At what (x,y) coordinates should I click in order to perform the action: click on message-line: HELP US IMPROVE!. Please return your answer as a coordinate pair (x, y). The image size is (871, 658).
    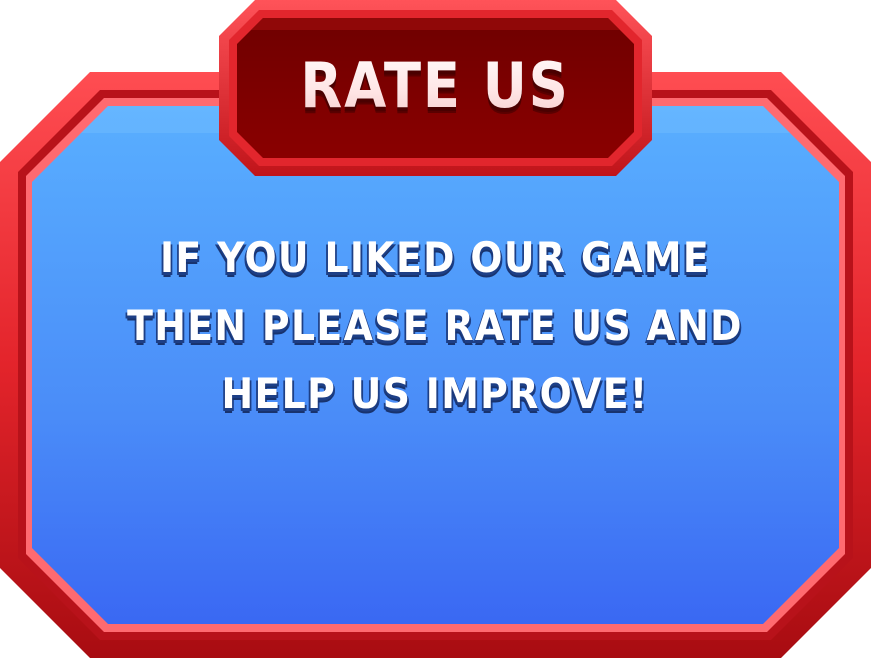
    Looking at the image, I should click on (435, 393).